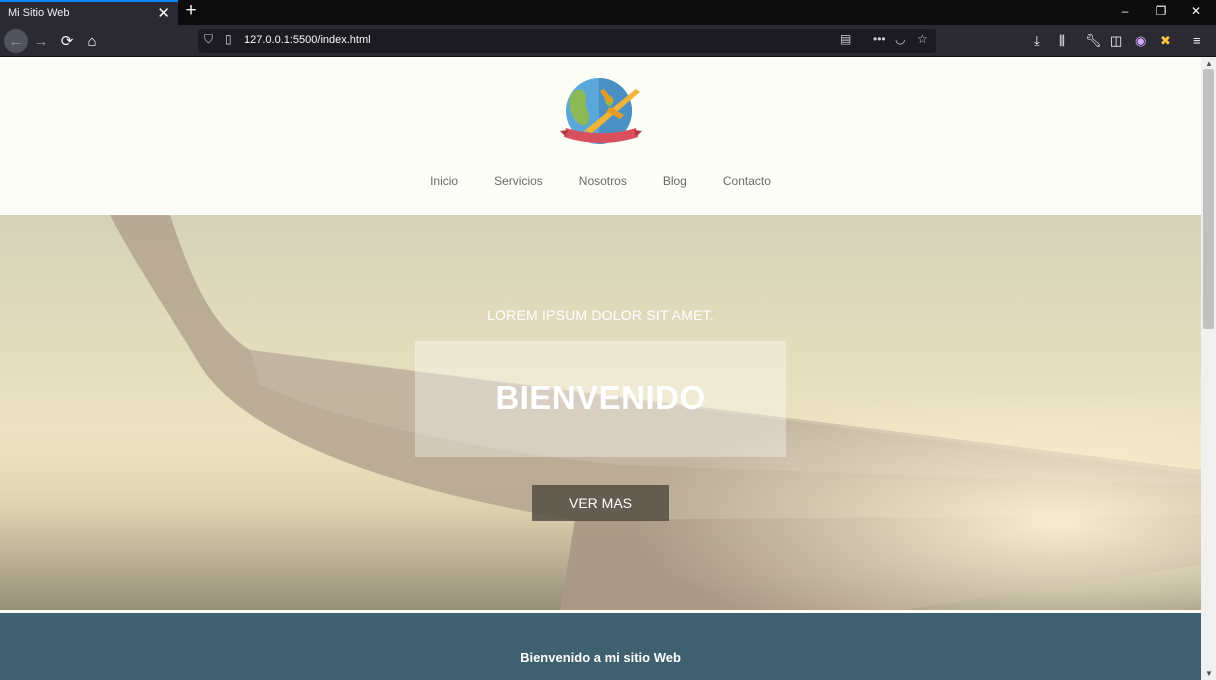  Describe the element at coordinates (1197, 40) in the screenshot. I see `menu-icon: ≡` at that location.